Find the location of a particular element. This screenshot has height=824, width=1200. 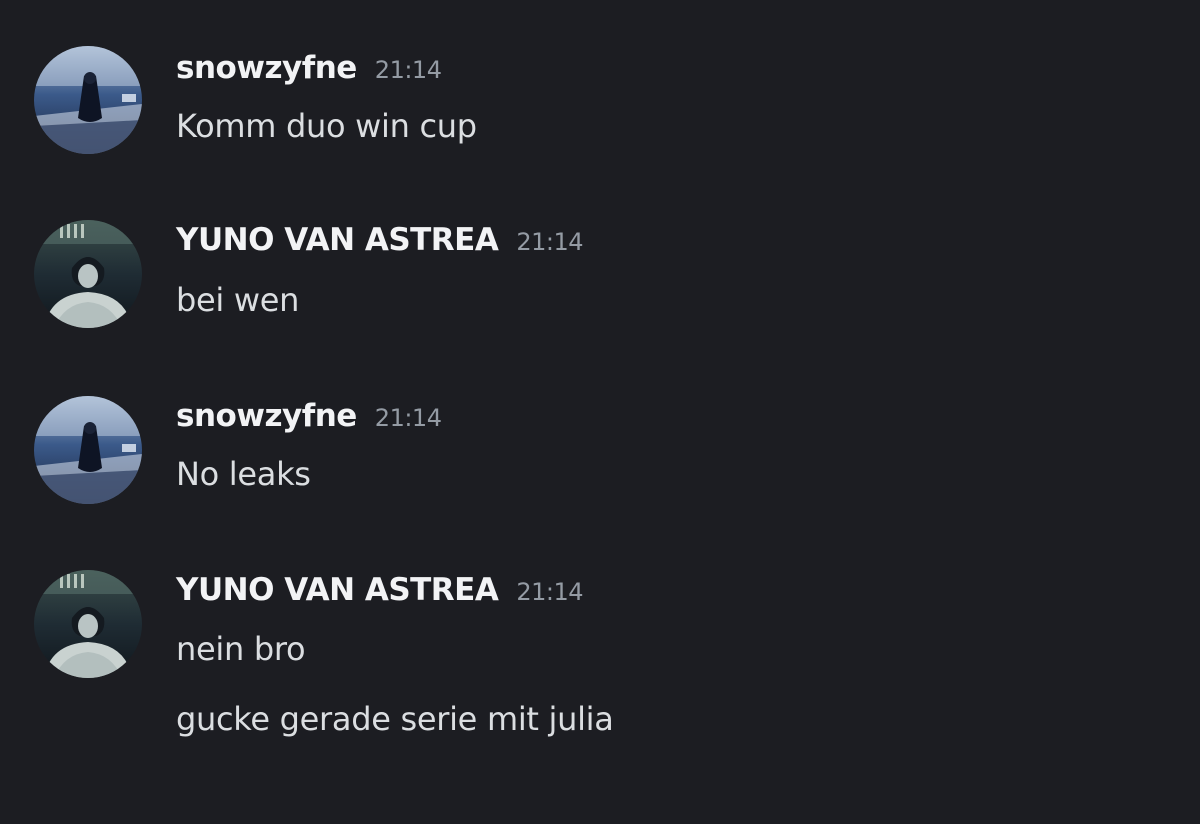

message-content: gucke gerade serie mit julia is located at coordinates (395, 719).